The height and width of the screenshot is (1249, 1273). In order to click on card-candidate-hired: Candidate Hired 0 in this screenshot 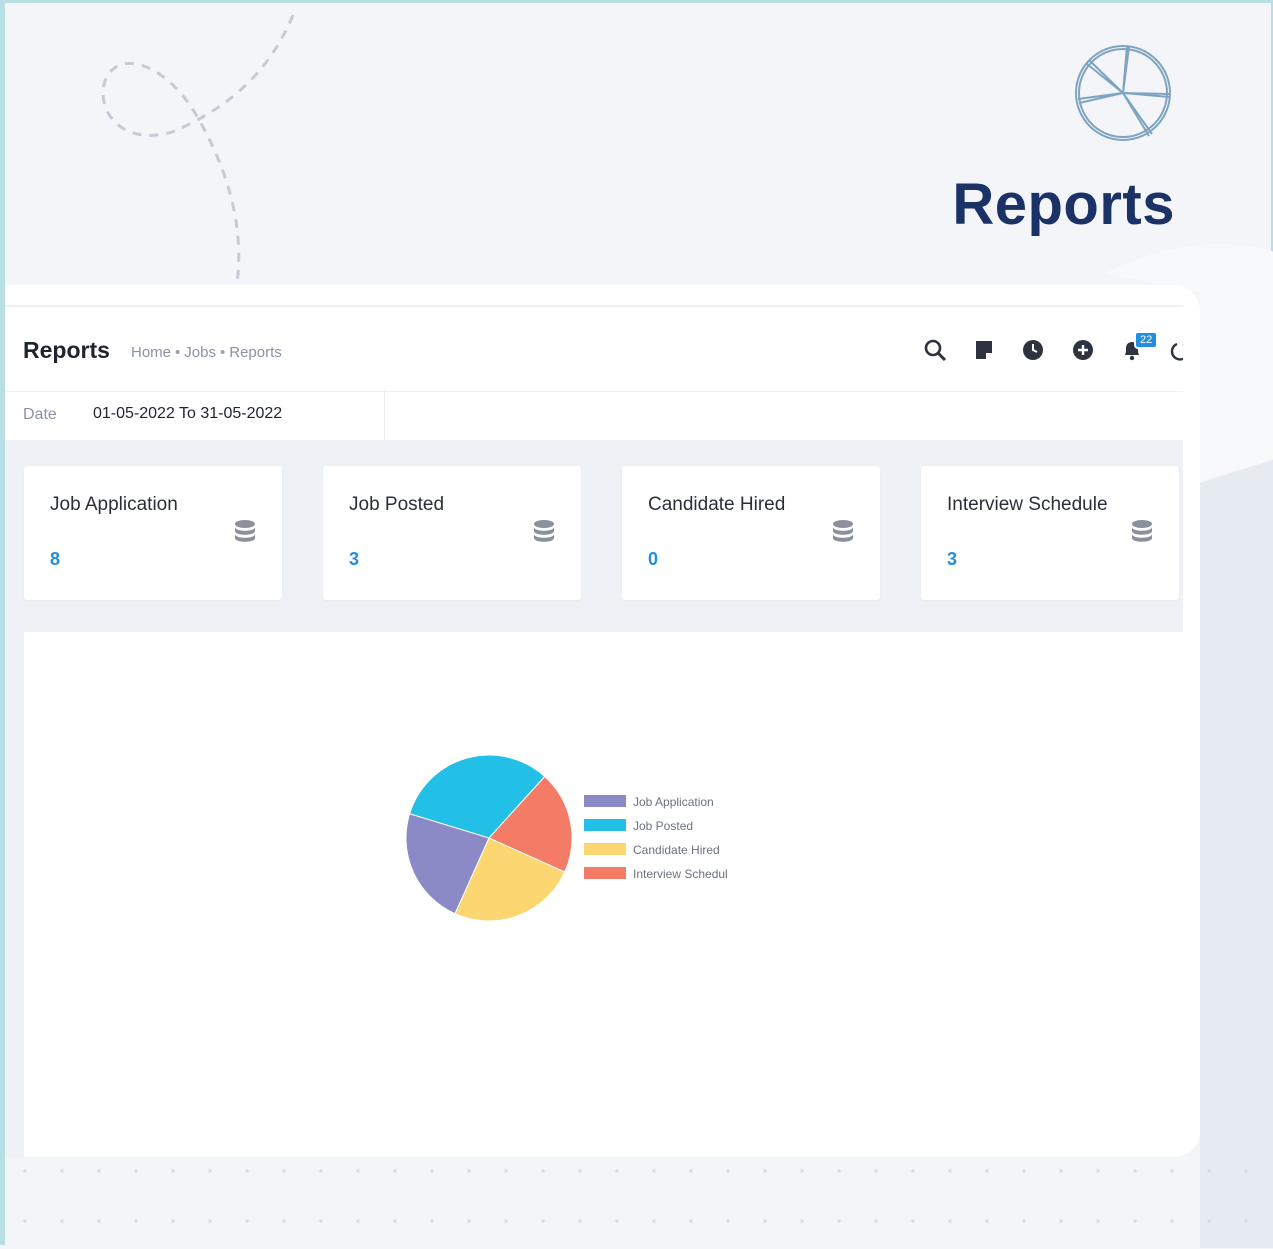, I will do `click(751, 533)`.